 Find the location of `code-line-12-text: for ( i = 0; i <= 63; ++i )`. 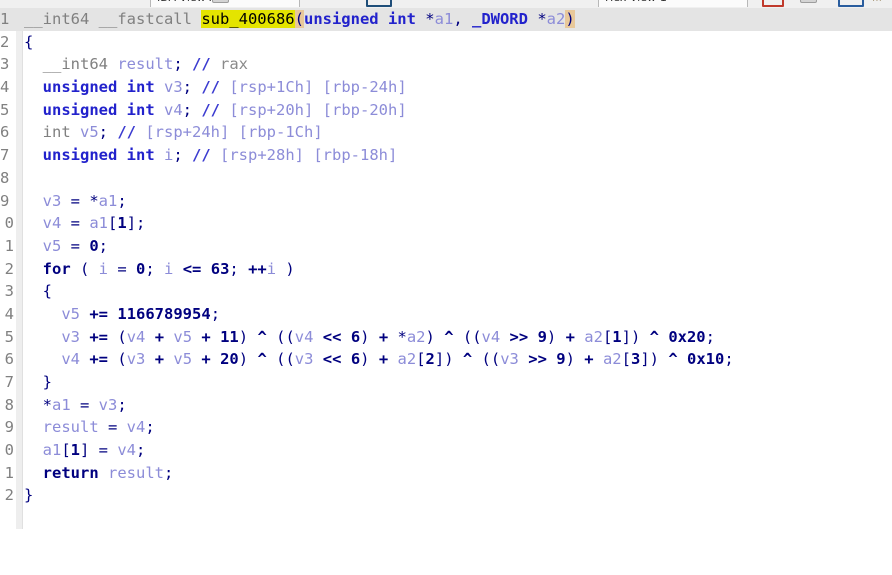

code-line-12-text: for ( i = 0; i <= 63; ++i ) is located at coordinates (159, 268).